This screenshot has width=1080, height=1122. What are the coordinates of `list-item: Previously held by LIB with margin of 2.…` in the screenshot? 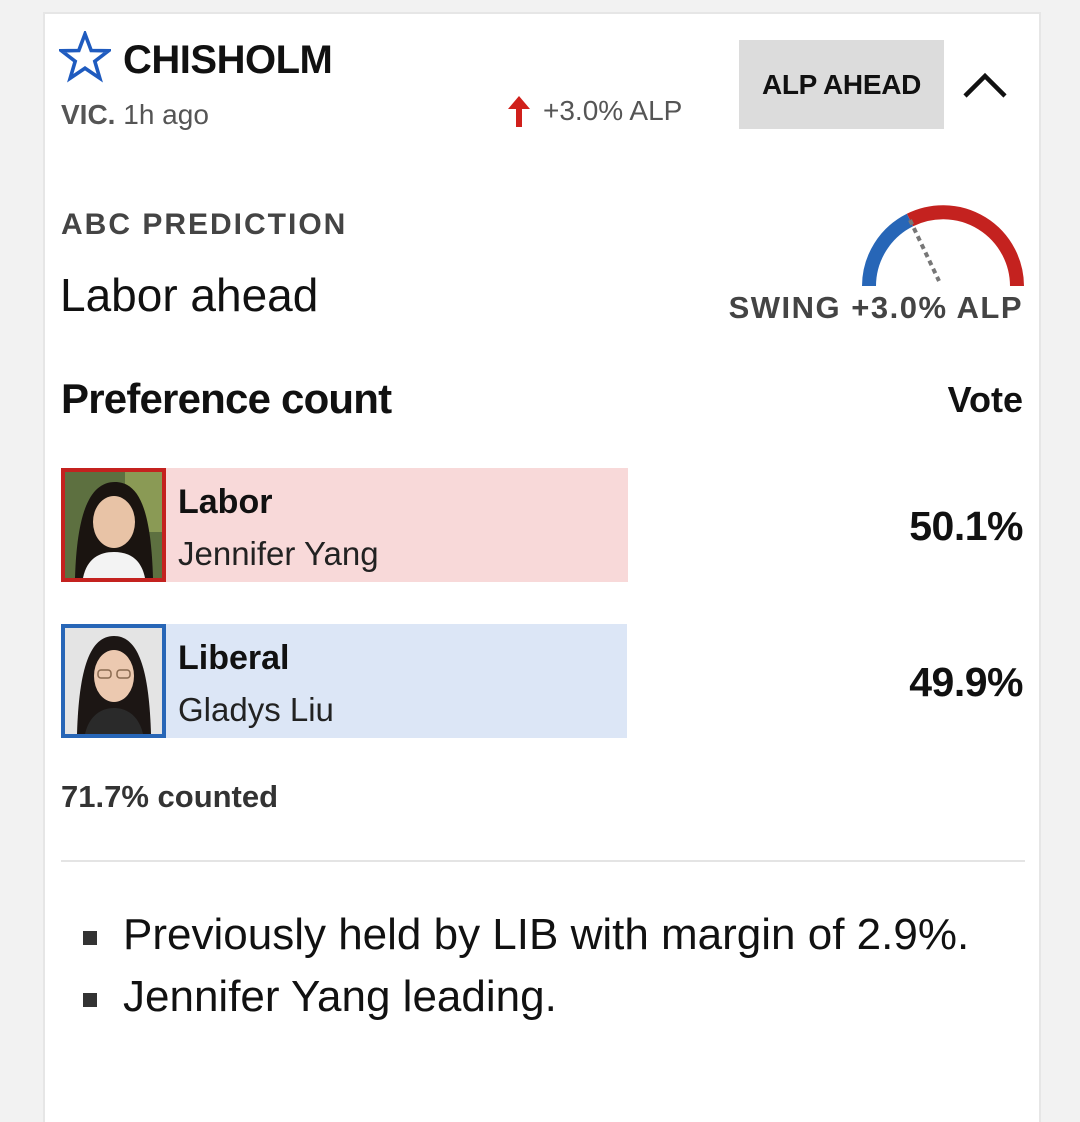 It's located at (533, 935).